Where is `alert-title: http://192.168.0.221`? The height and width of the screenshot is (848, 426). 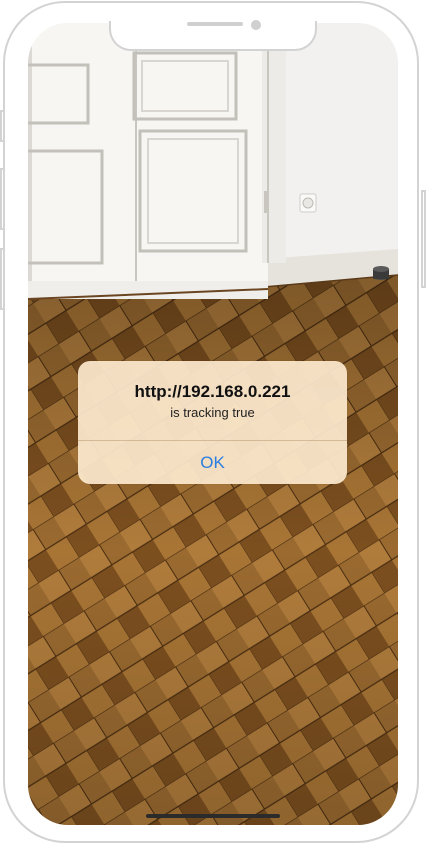 alert-title: http://192.168.0.221 is located at coordinates (212, 391).